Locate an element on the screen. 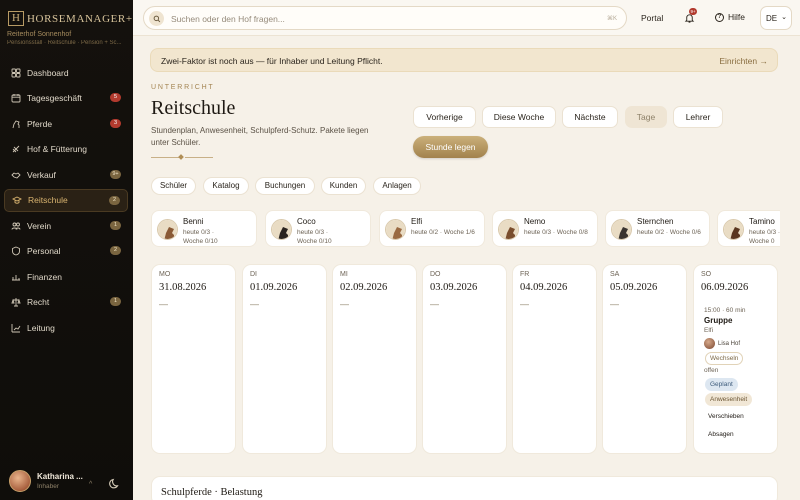 The height and width of the screenshot is (500, 800). horse-usage: heute 0/3 · Woche 0 is located at coordinates (764, 237).